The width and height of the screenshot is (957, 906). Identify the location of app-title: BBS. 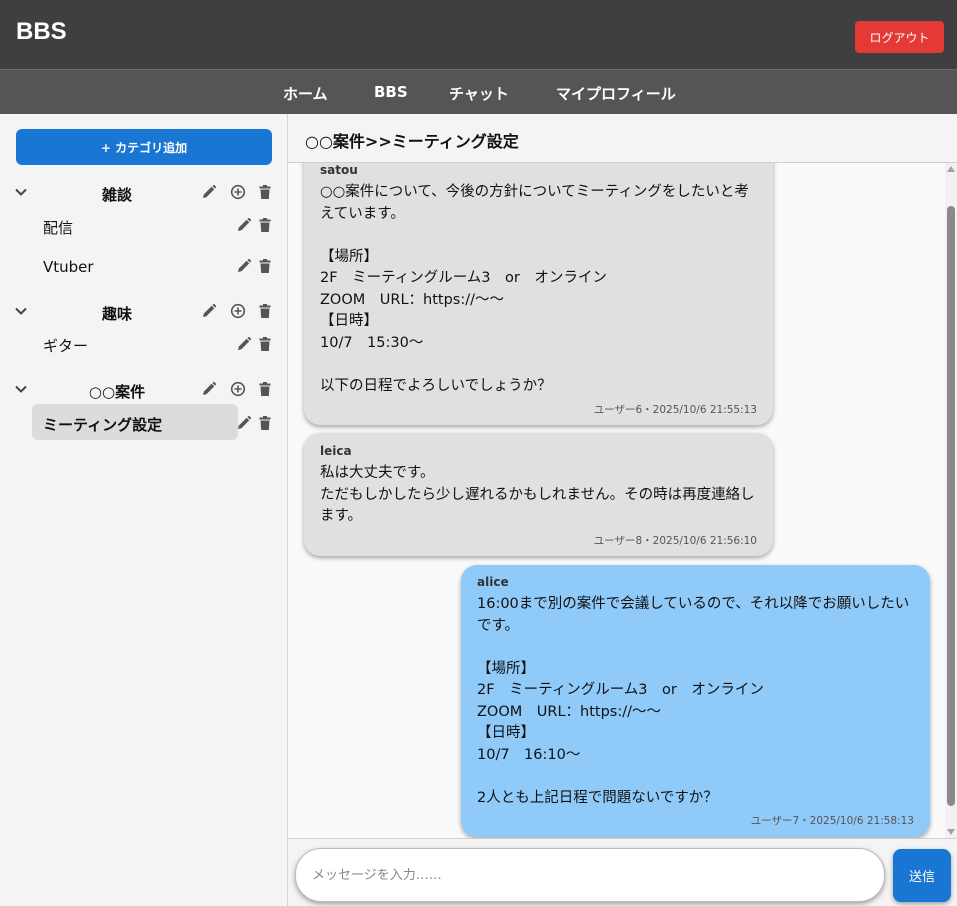
(41, 32).